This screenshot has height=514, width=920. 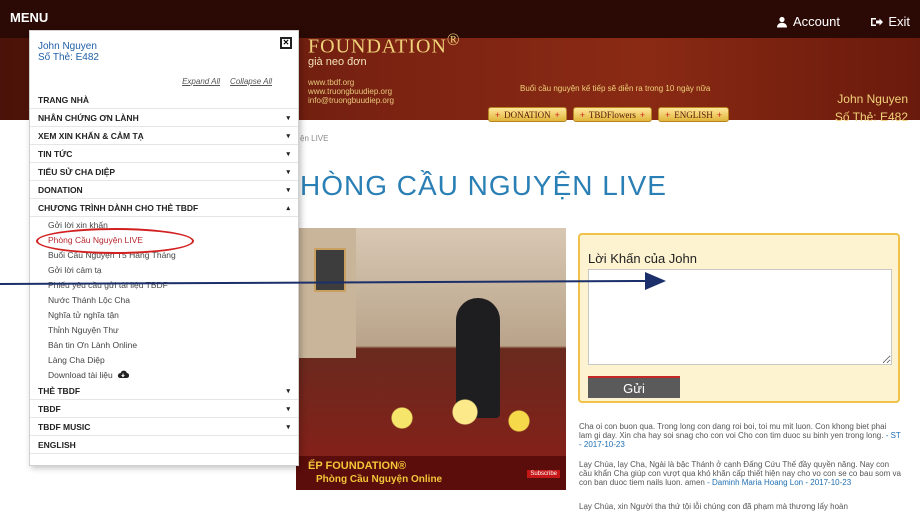 What do you see at coordinates (333, 281) in the screenshot?
I see `annotation-arrow` at bounding box center [333, 281].